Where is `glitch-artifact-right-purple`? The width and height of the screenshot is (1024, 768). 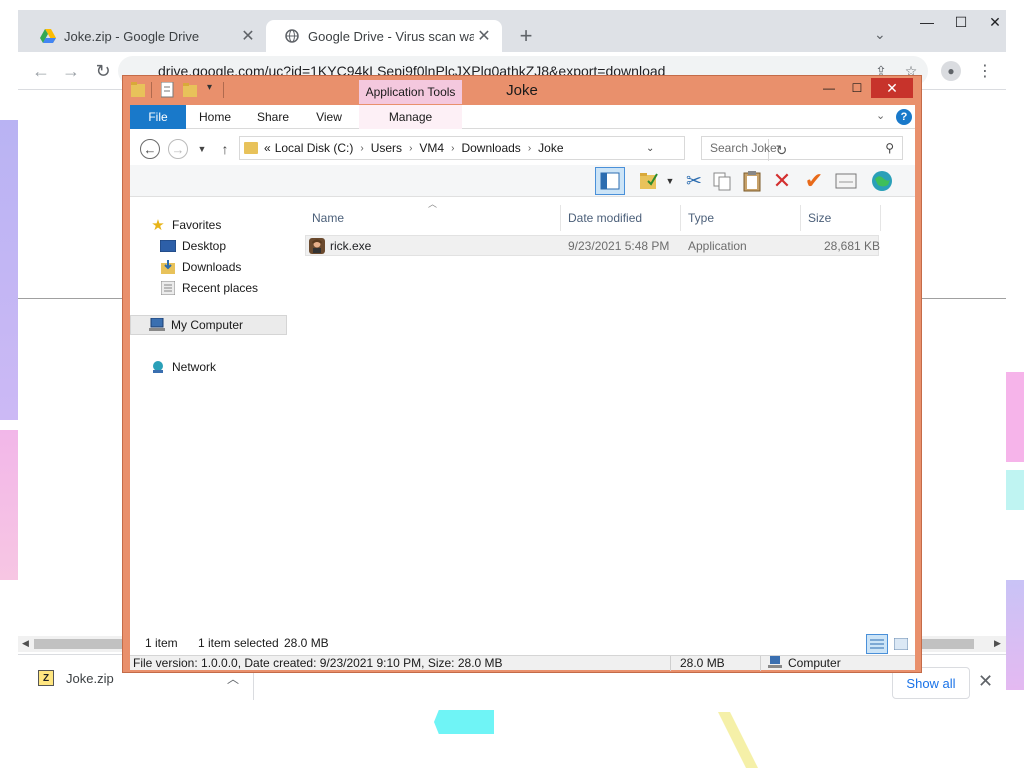 glitch-artifact-right-purple is located at coordinates (1015, 635).